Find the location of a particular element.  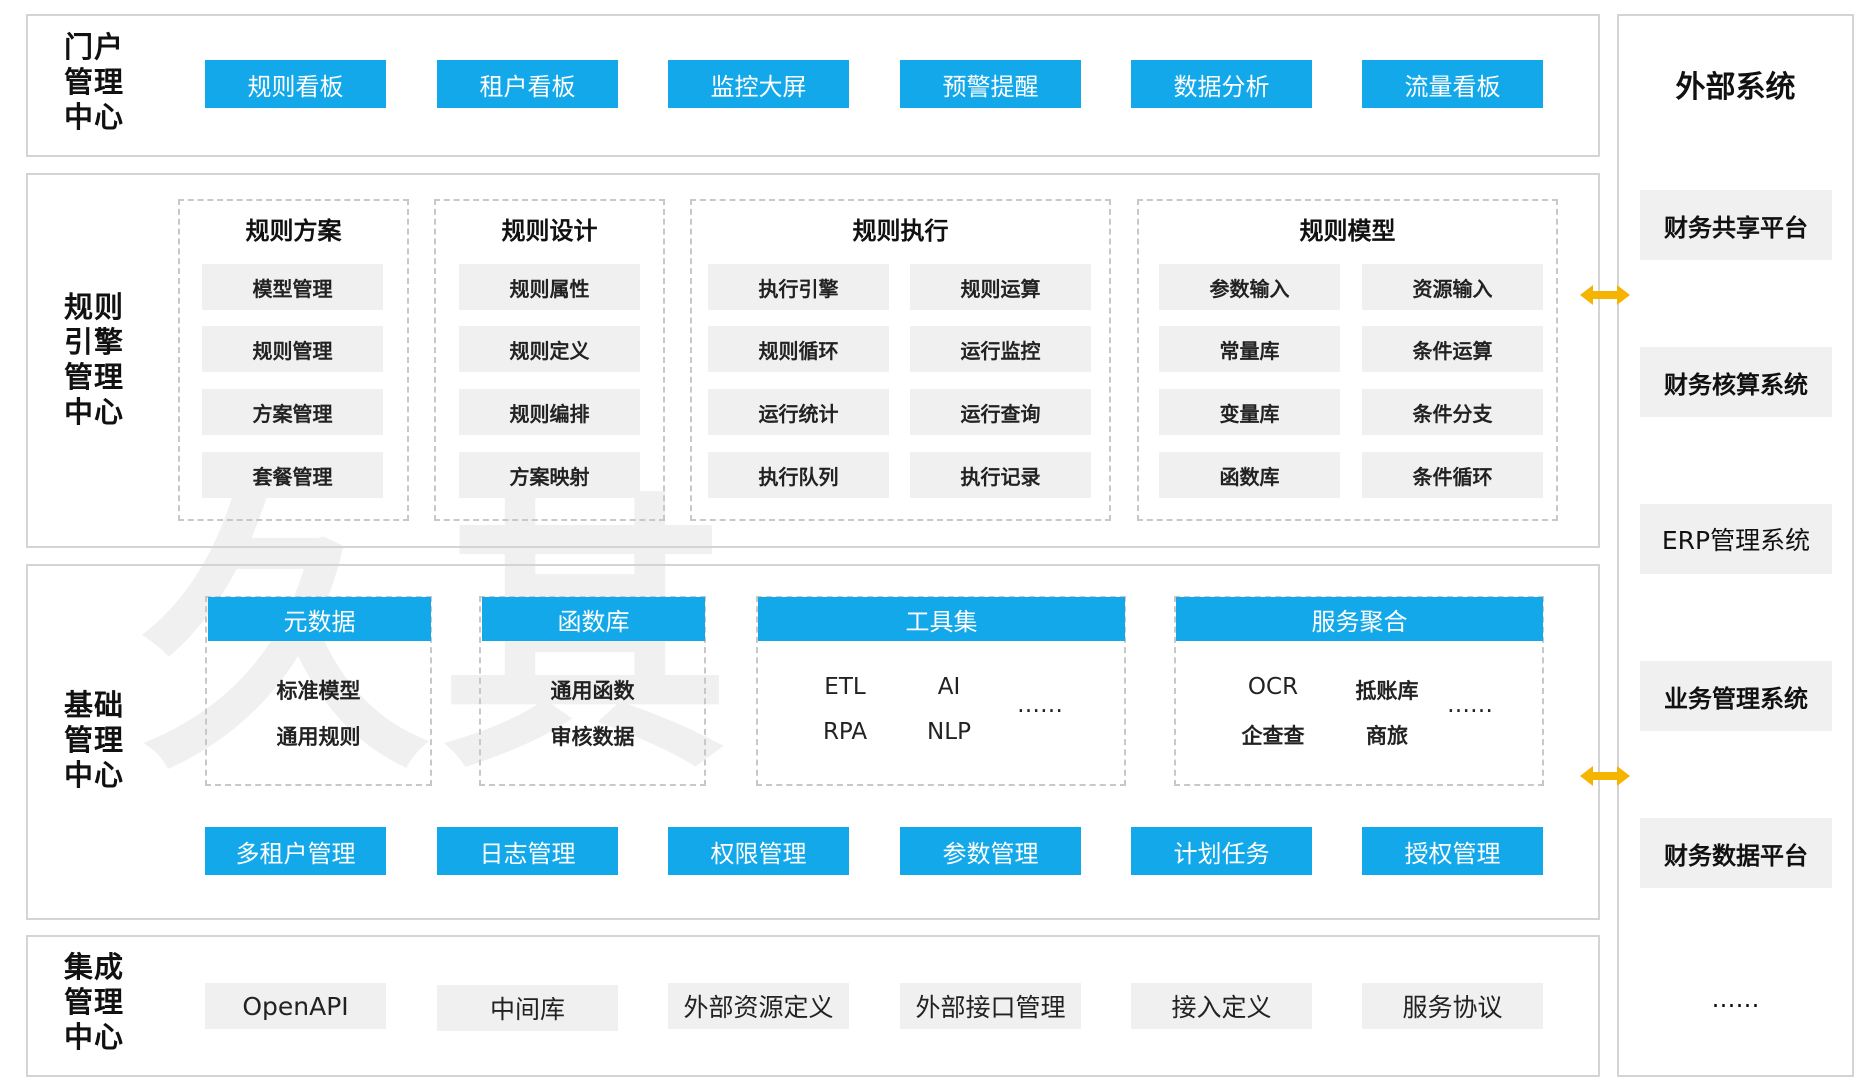

rule-model-item: 函数库 is located at coordinates (1249, 475).